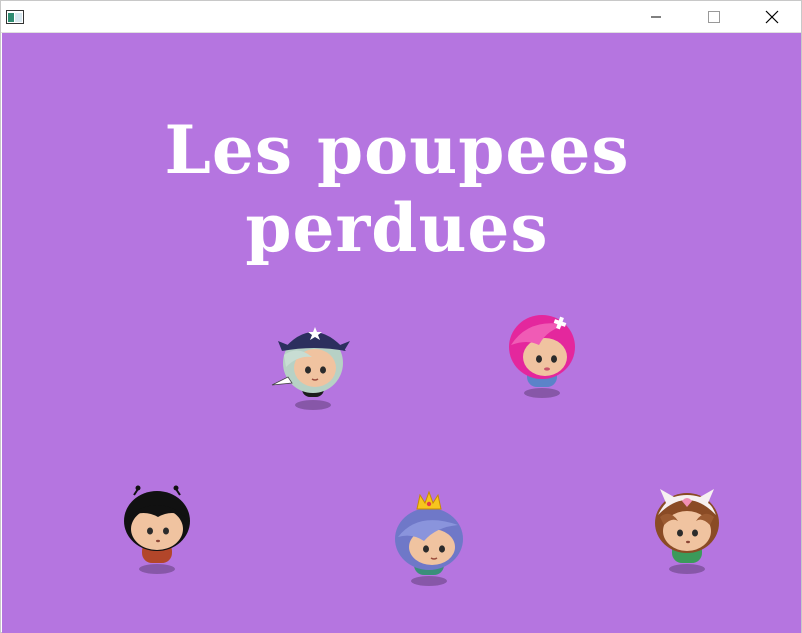  I want to click on game-title: Les poupees perdues, so click(397, 189).